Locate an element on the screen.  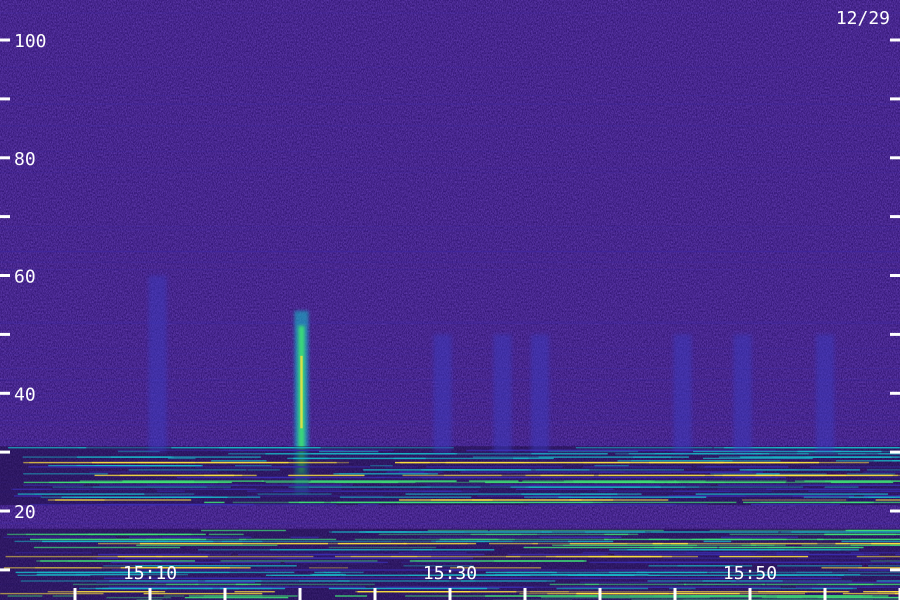
emission-band is located at coordinates (450, 476).